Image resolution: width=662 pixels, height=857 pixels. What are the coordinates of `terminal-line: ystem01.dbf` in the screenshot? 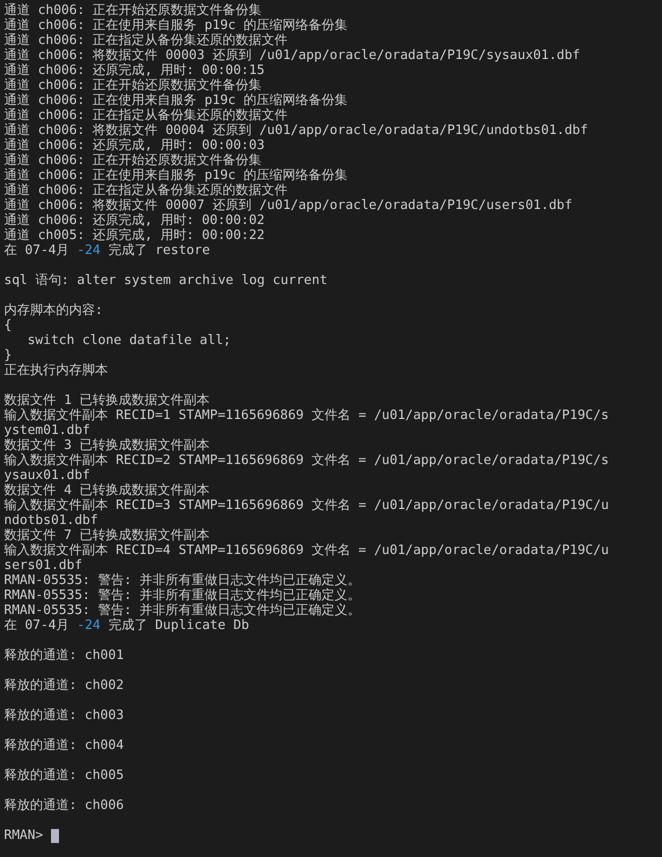 It's located at (48, 430).